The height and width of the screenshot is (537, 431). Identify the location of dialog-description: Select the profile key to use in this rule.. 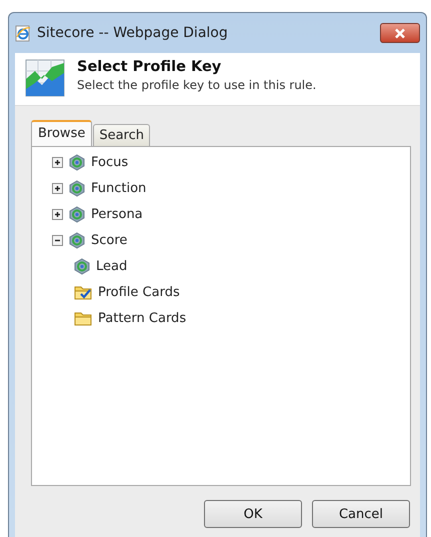
(196, 85).